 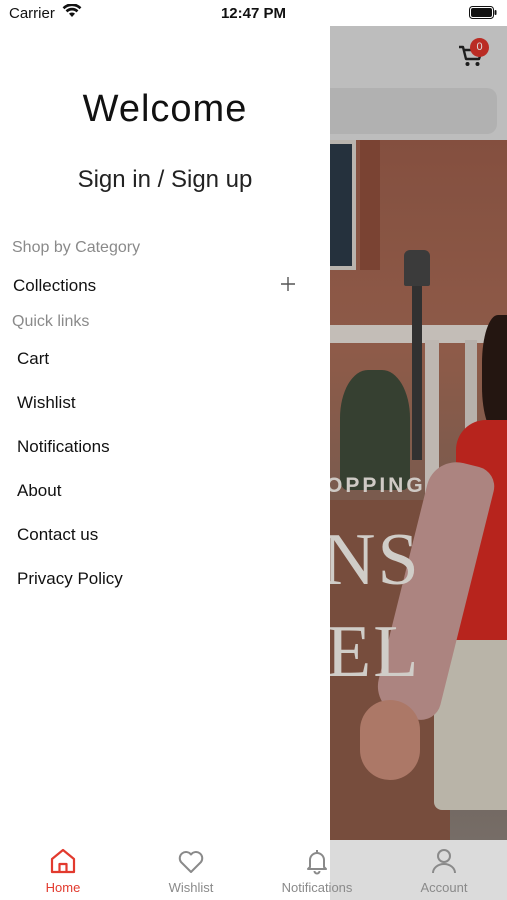 I want to click on quick-link-notifications: Notifications, so click(x=63, y=447).